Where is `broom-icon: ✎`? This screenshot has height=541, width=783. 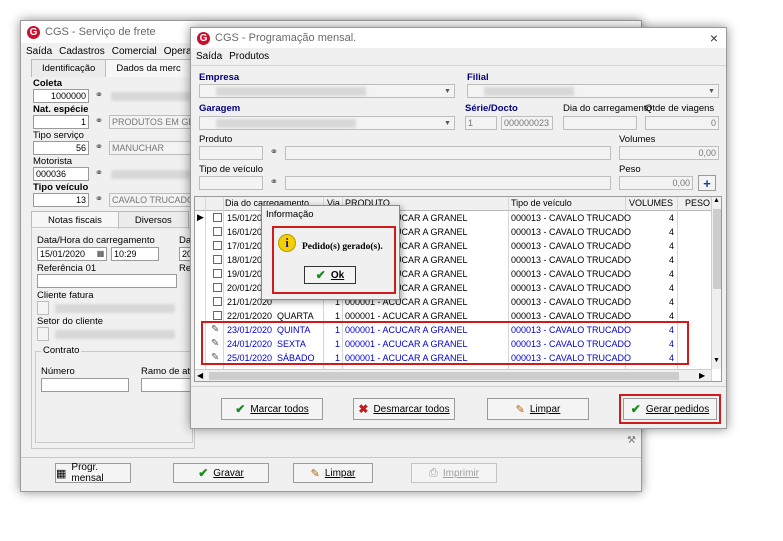 broom-icon: ✎ is located at coordinates (520, 409).